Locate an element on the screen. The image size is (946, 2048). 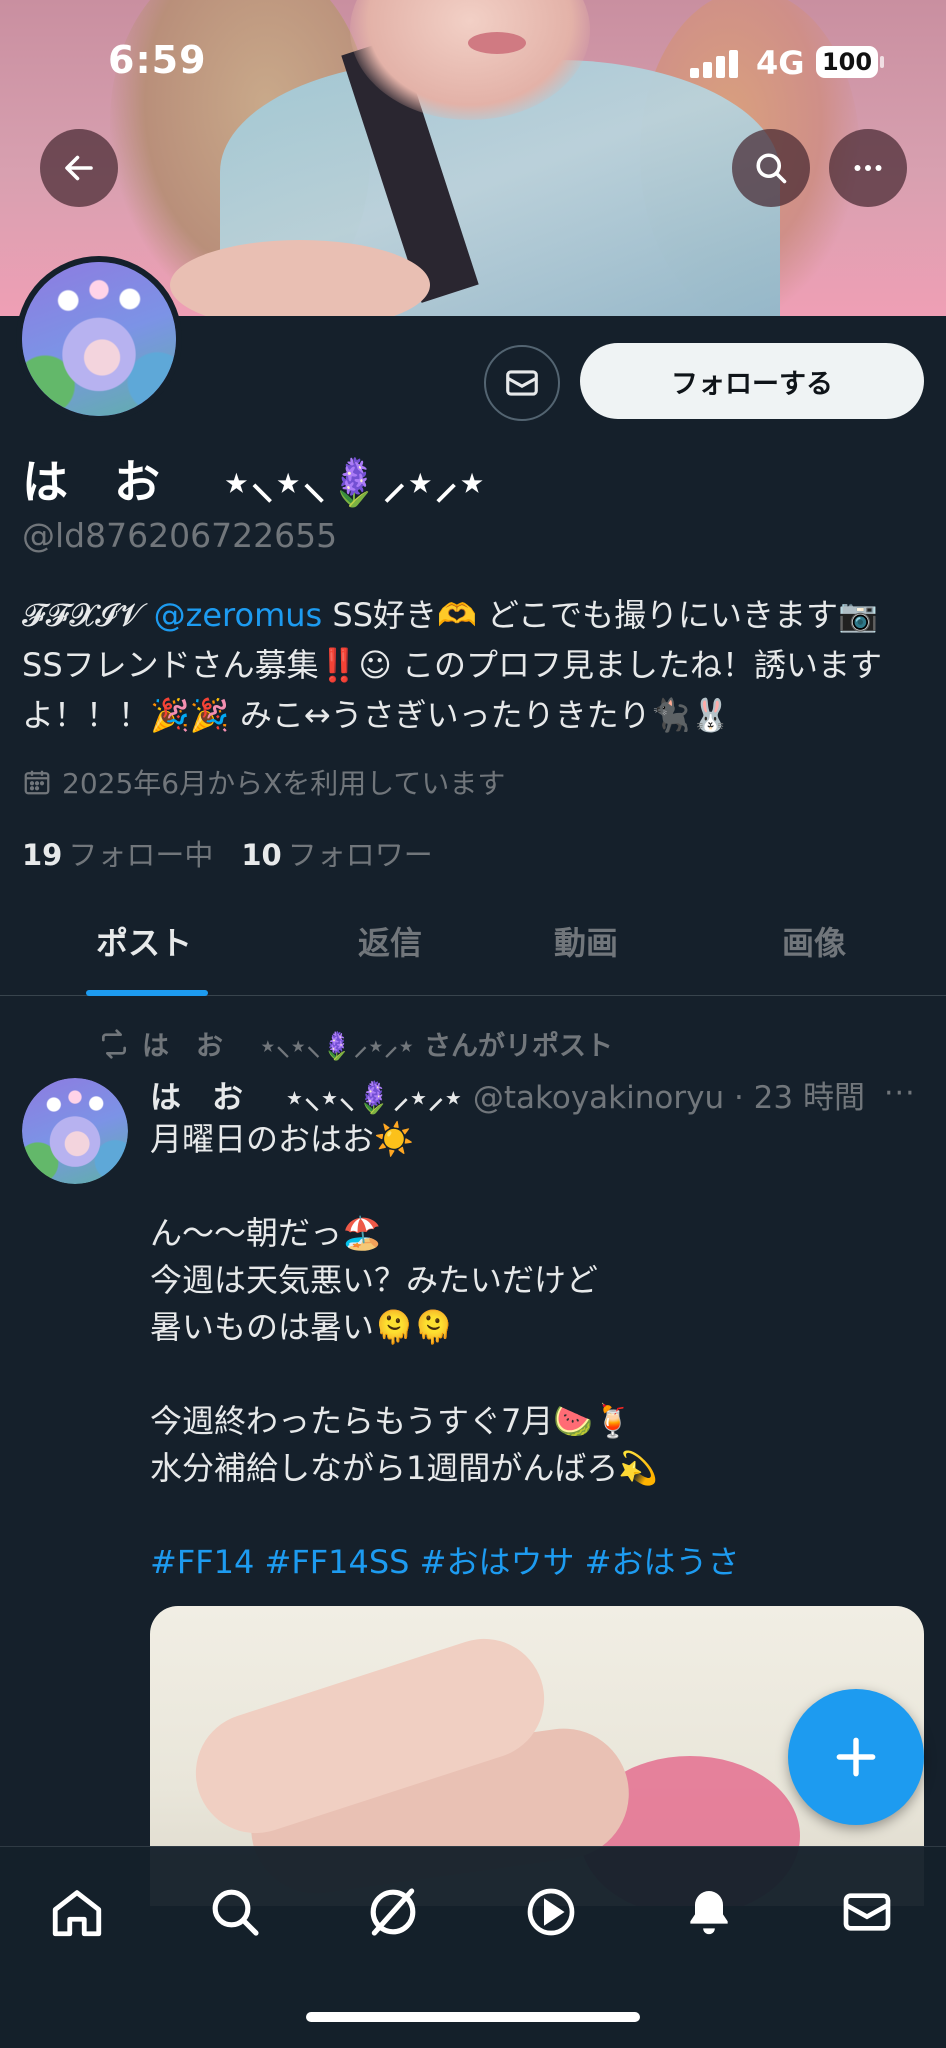
active-tab-indicator is located at coordinates (147, 993).